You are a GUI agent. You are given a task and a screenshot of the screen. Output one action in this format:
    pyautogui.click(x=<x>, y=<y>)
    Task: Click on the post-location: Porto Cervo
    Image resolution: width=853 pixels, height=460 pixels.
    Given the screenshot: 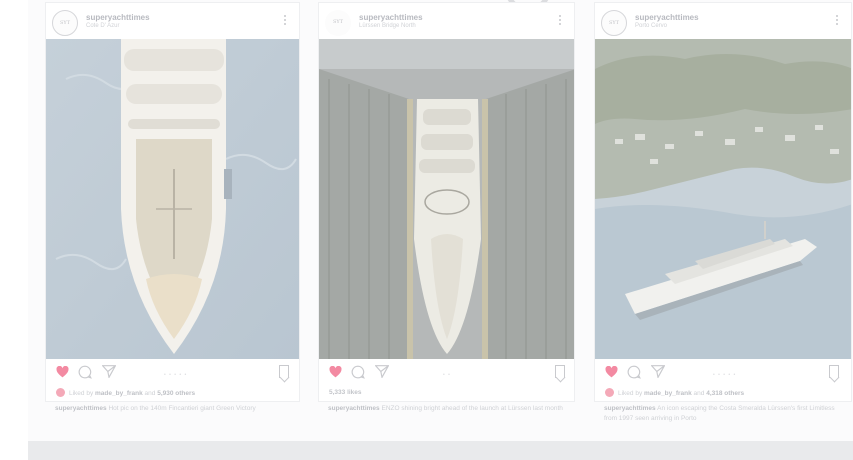 What is the action you would take?
    pyautogui.click(x=651, y=26)
    